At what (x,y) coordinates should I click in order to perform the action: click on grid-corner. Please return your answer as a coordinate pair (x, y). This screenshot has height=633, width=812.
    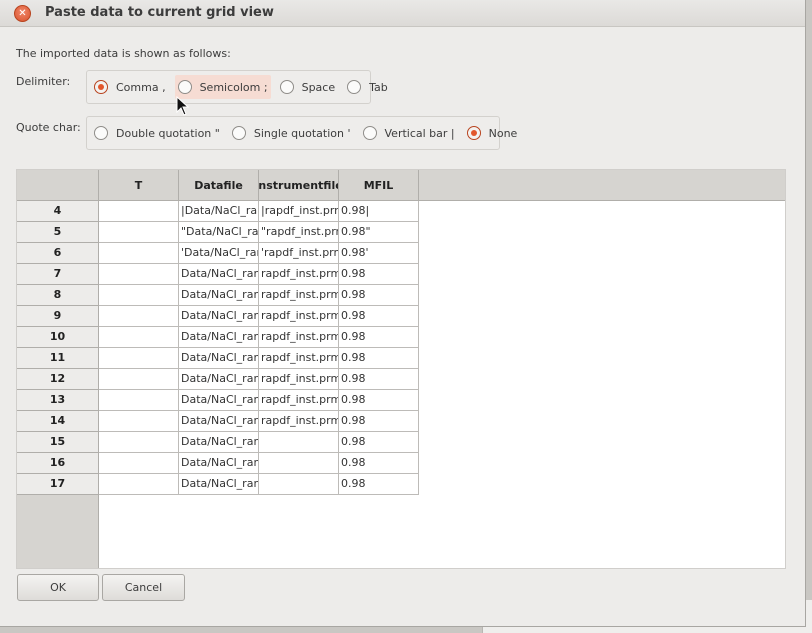
    Looking at the image, I should click on (58, 185).